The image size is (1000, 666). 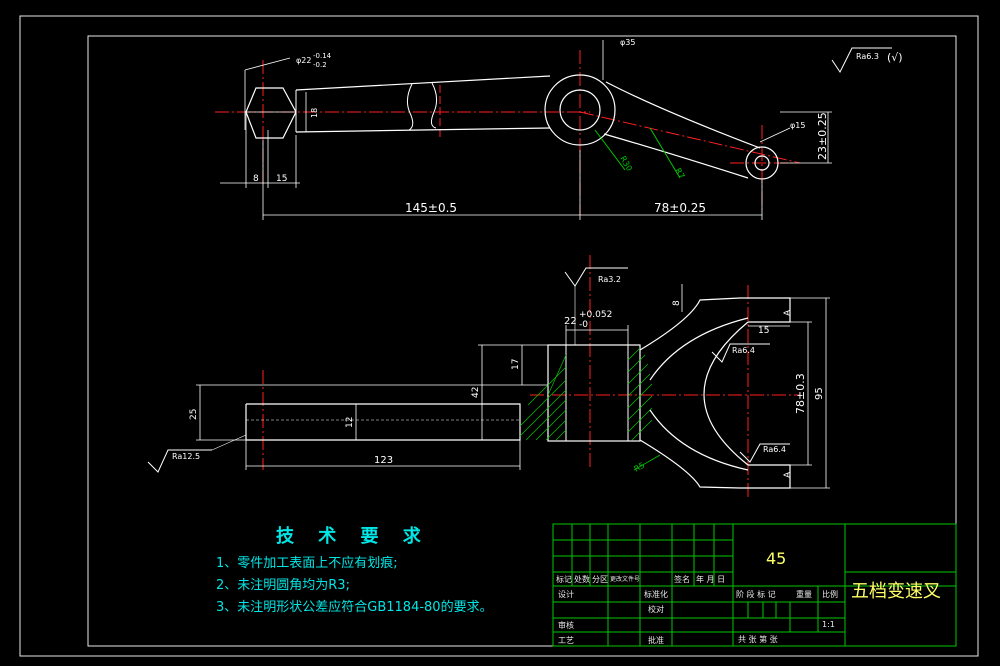 I want to click on rod-profile, so click(x=383, y=422).